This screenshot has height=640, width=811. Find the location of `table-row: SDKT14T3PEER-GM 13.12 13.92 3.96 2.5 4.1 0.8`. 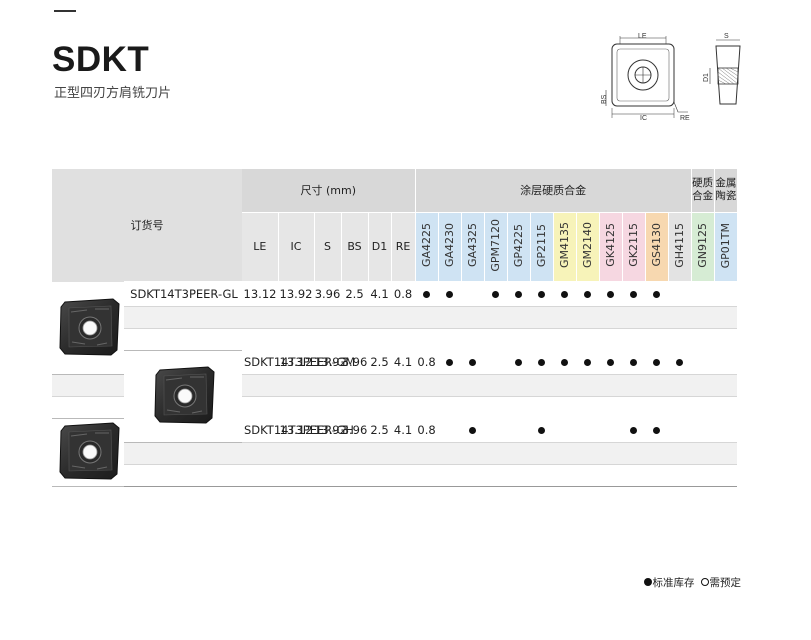

table-row: SDKT14T3PEER-GM 13.12 13.92 3.96 2.5 4.1 0.8 is located at coordinates (397, 396).